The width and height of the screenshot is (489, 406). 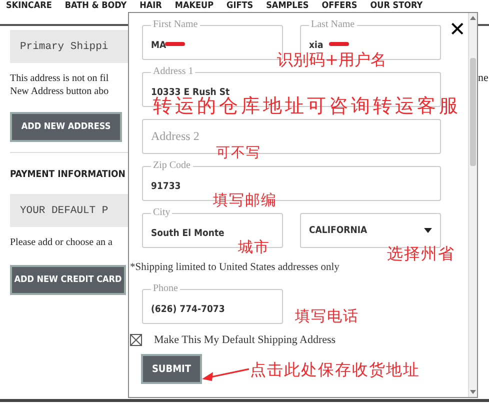 What do you see at coordinates (68, 174) in the screenshot?
I see `section-heading: PAYMENT INFORMATION` at bounding box center [68, 174].